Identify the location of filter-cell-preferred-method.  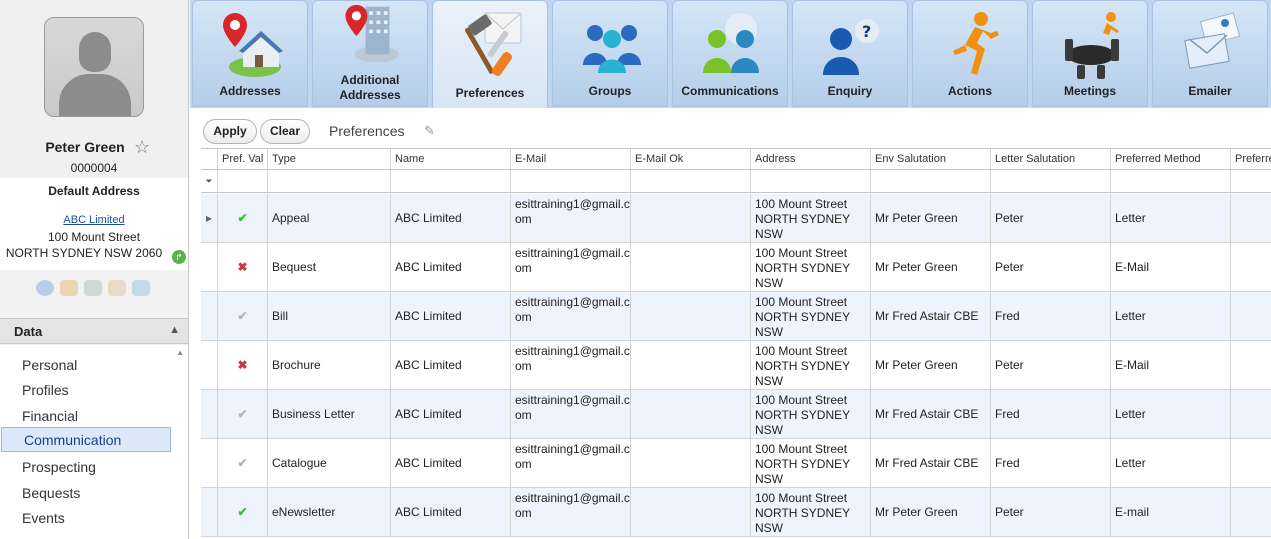
(1171, 181).